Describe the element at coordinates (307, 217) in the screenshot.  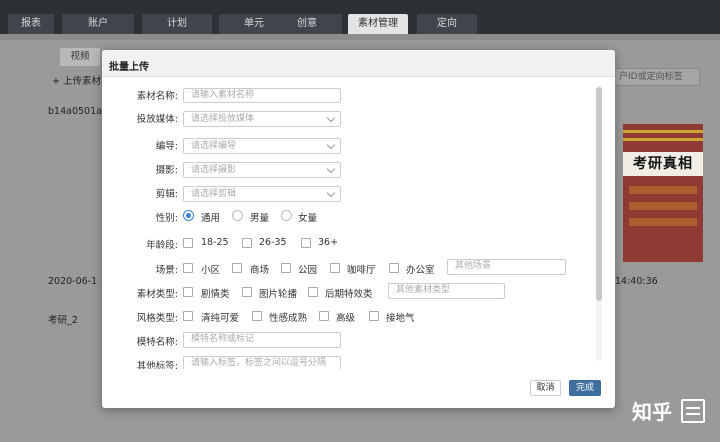
I see `gender-option-female: 女量` at that location.